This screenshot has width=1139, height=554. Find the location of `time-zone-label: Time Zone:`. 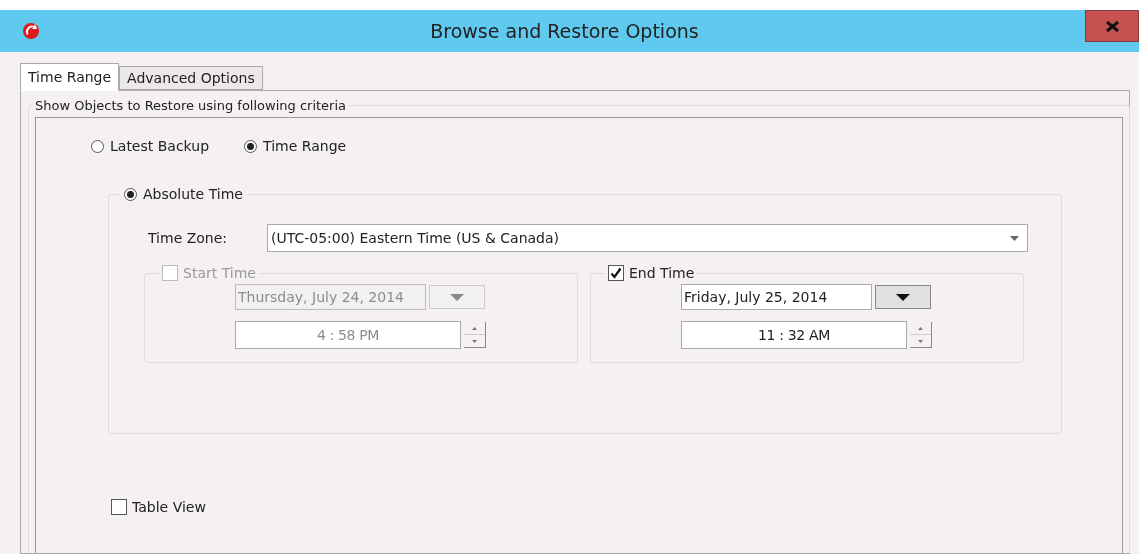

time-zone-label: Time Zone: is located at coordinates (188, 238).